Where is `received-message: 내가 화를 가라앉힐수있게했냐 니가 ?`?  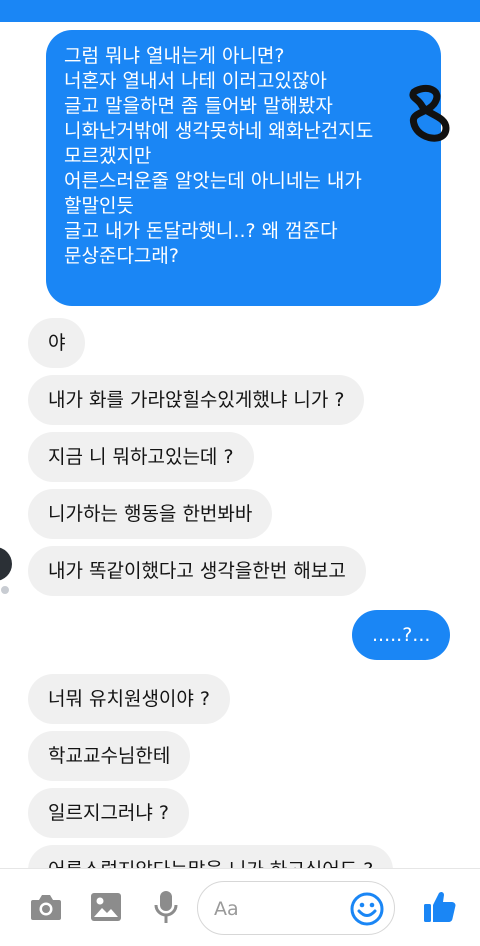 received-message: 내가 화를 가라앉힐수있게했냐 니가 ? is located at coordinates (196, 400).